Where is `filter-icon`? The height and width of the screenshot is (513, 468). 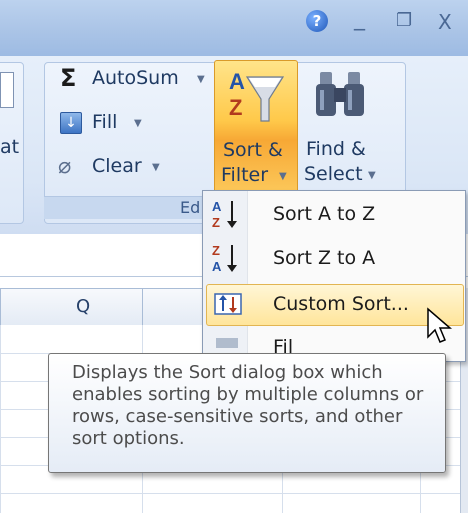 filter-icon is located at coordinates (227, 343).